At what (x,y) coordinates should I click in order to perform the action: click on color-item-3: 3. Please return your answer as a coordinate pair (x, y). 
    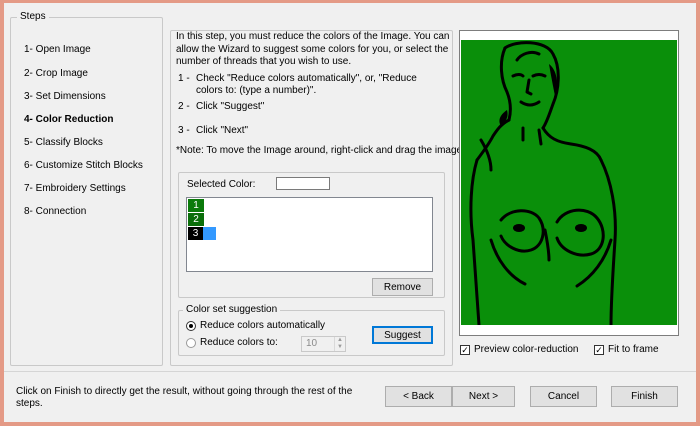
    Looking at the image, I should click on (202, 233).